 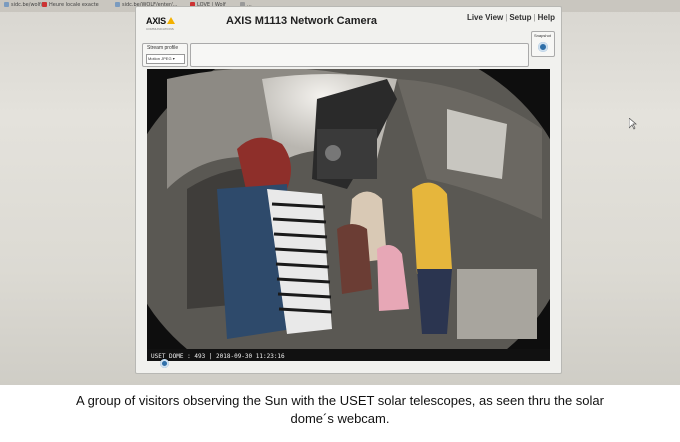 What do you see at coordinates (165, 59) in the screenshot?
I see `stream-profile-select: Motion JPEG ▾` at bounding box center [165, 59].